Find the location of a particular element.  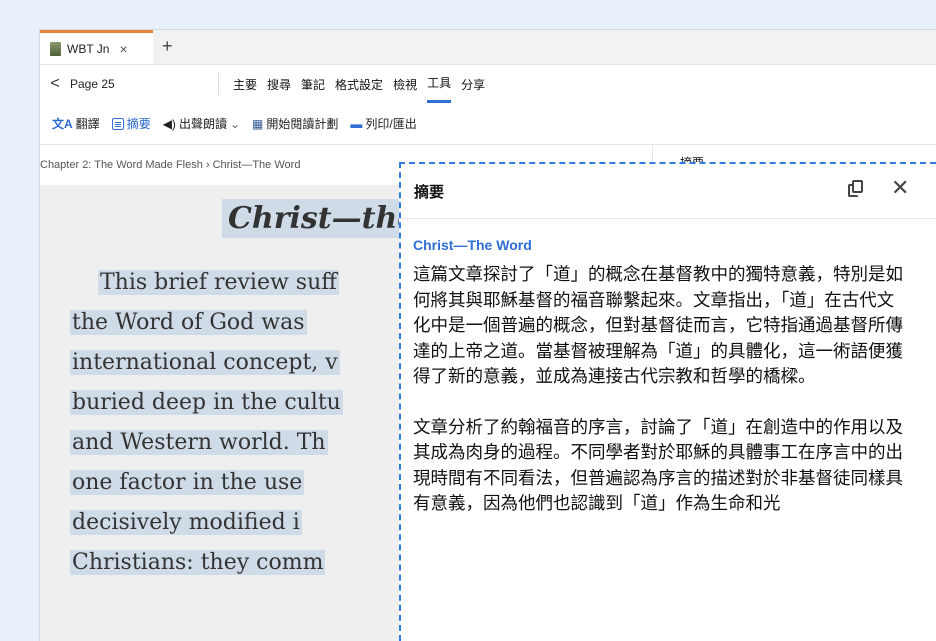

article-title: Christ—The Word is located at coordinates (658, 245).